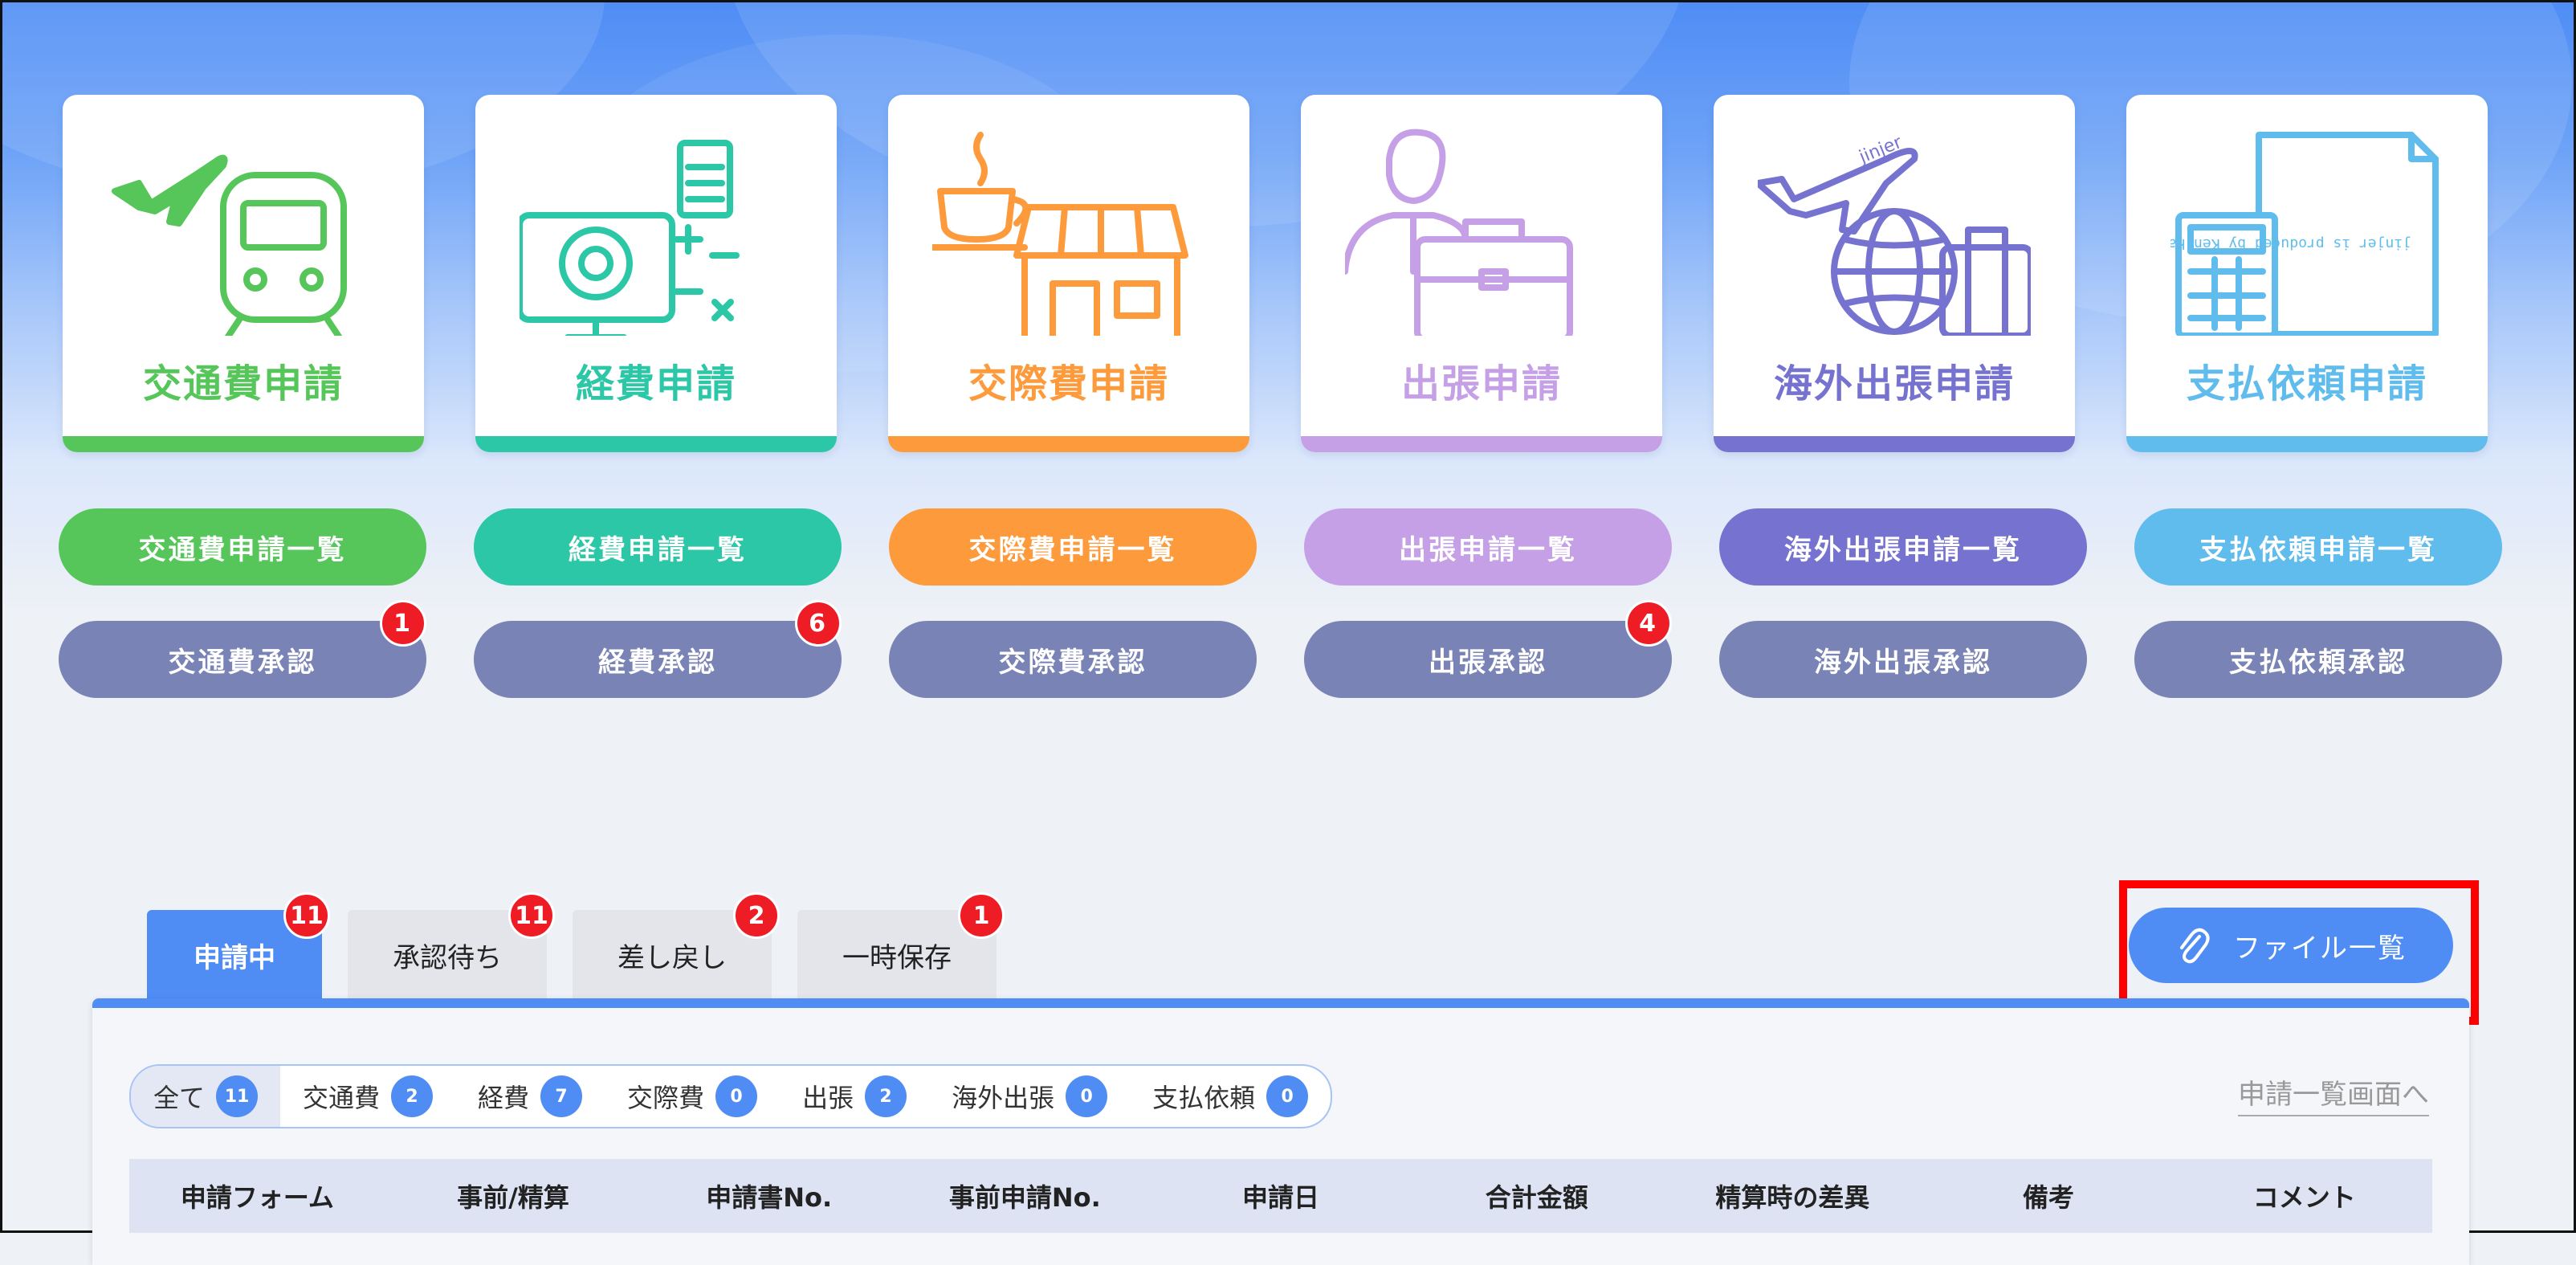 Image resolution: width=2576 pixels, height=1265 pixels. Describe the element at coordinates (1536, 1195) in the screenshot. I see `column-header: 合計金額` at that location.